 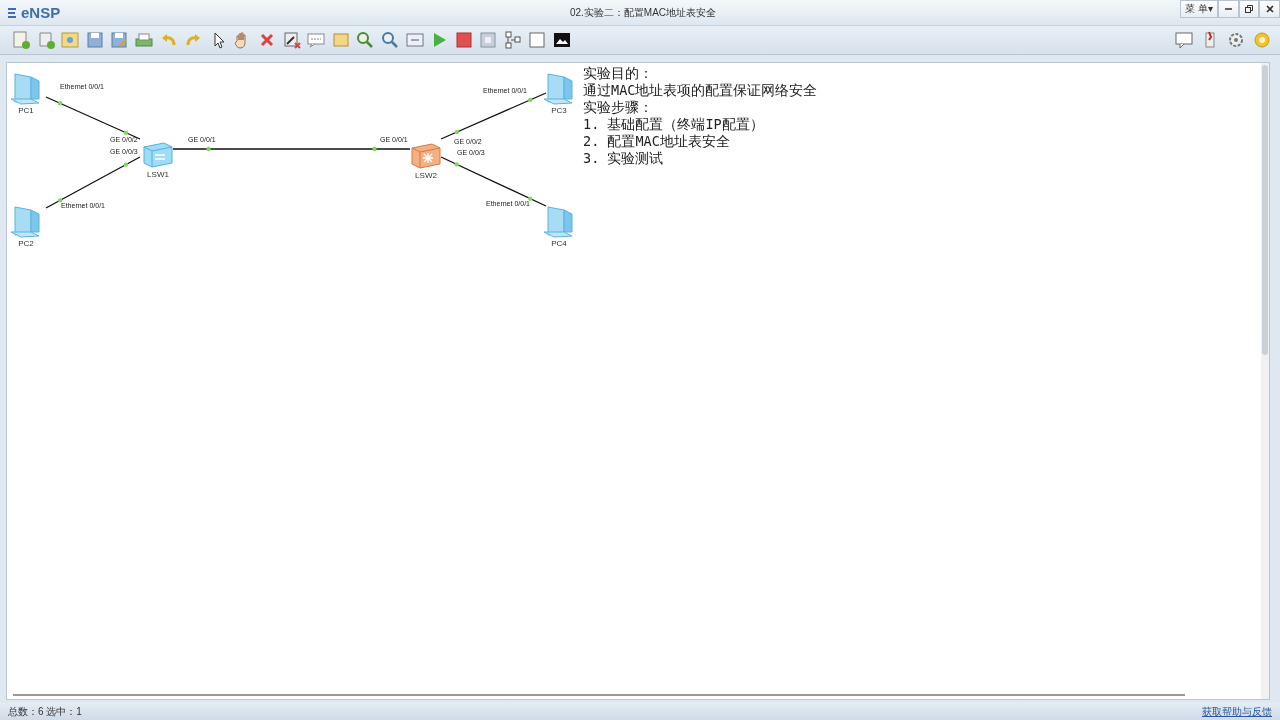 I want to click on clear-icon, so click(x=291, y=40).